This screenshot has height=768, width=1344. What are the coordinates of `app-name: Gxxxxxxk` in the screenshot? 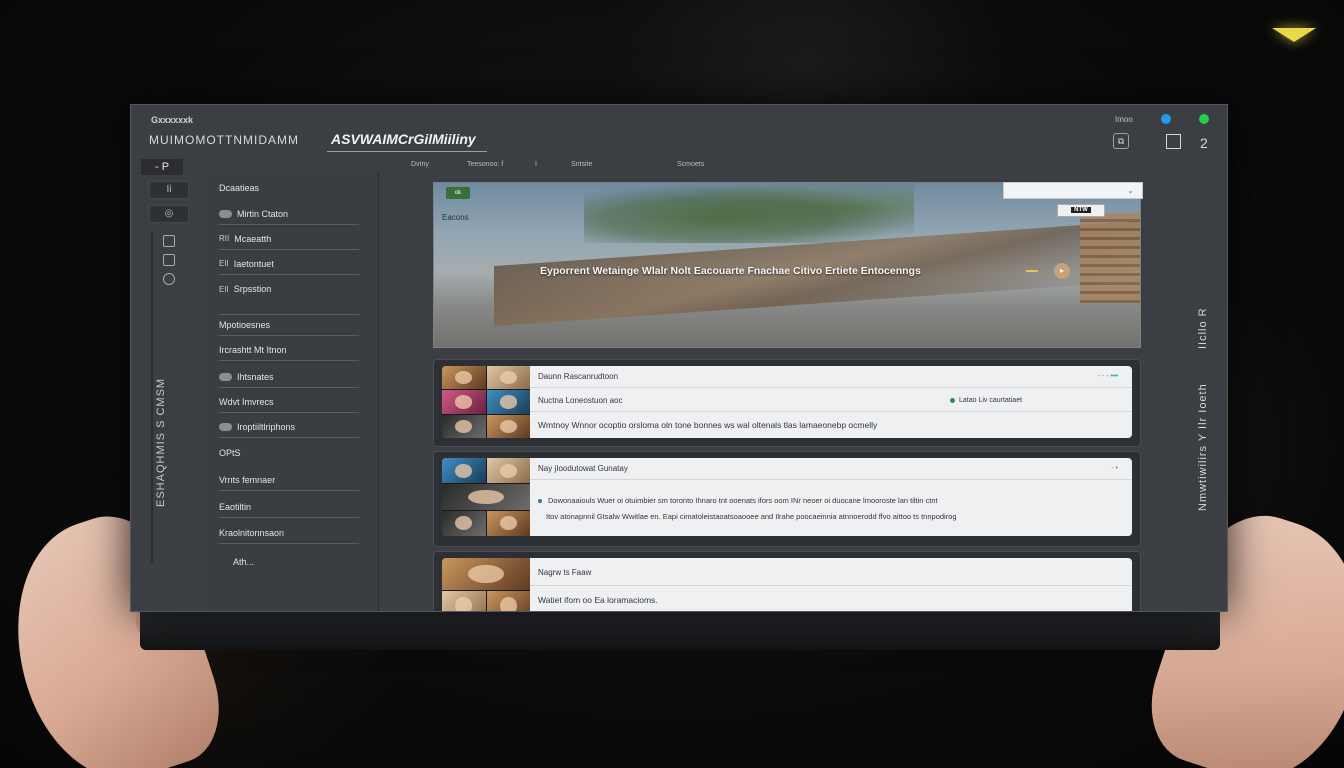 It's located at (172, 120).